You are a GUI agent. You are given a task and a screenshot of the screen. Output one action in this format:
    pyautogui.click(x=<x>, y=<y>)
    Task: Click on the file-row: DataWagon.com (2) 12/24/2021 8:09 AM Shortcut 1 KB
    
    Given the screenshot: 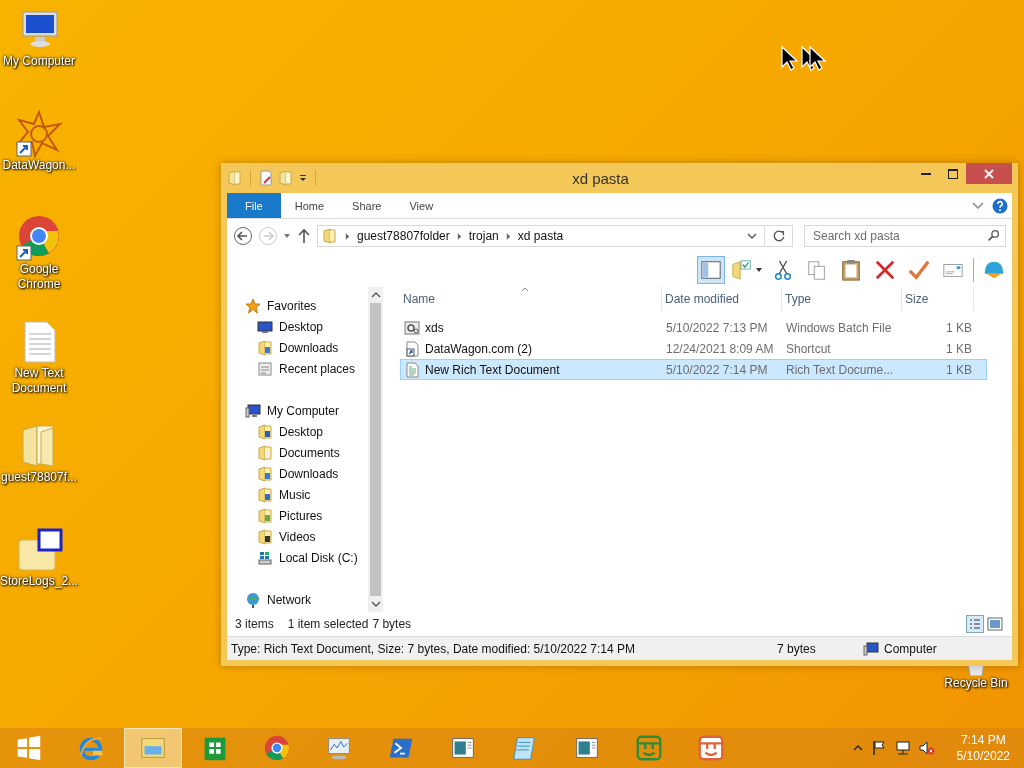 What is the action you would take?
    pyautogui.click(x=693, y=348)
    